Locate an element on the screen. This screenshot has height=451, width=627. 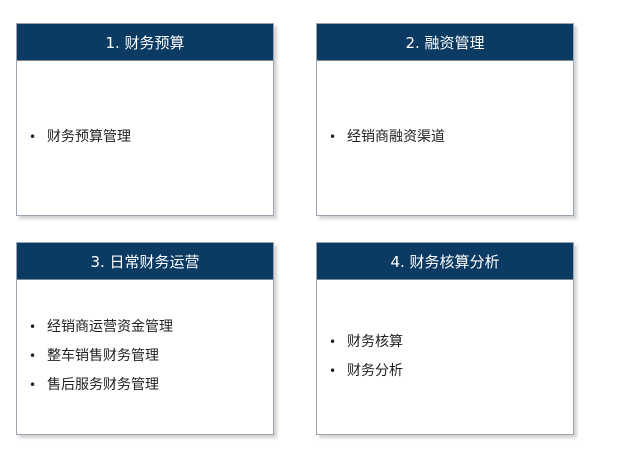
card-body: • 财务核算 • 财务分析 is located at coordinates (445, 356).